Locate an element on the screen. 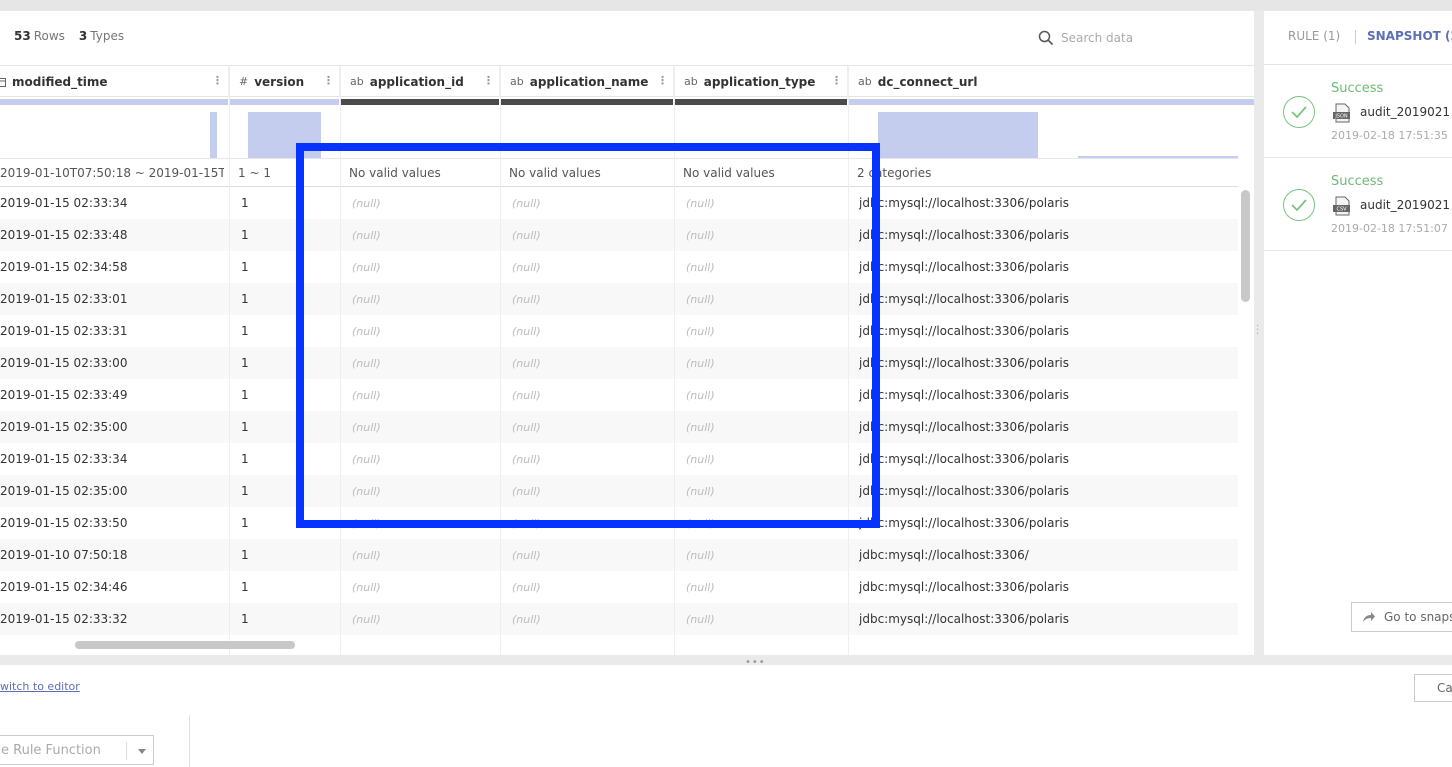  right-panel-tabs: RULE (1) SNAPSHOT (2 is located at coordinates (1358, 38).